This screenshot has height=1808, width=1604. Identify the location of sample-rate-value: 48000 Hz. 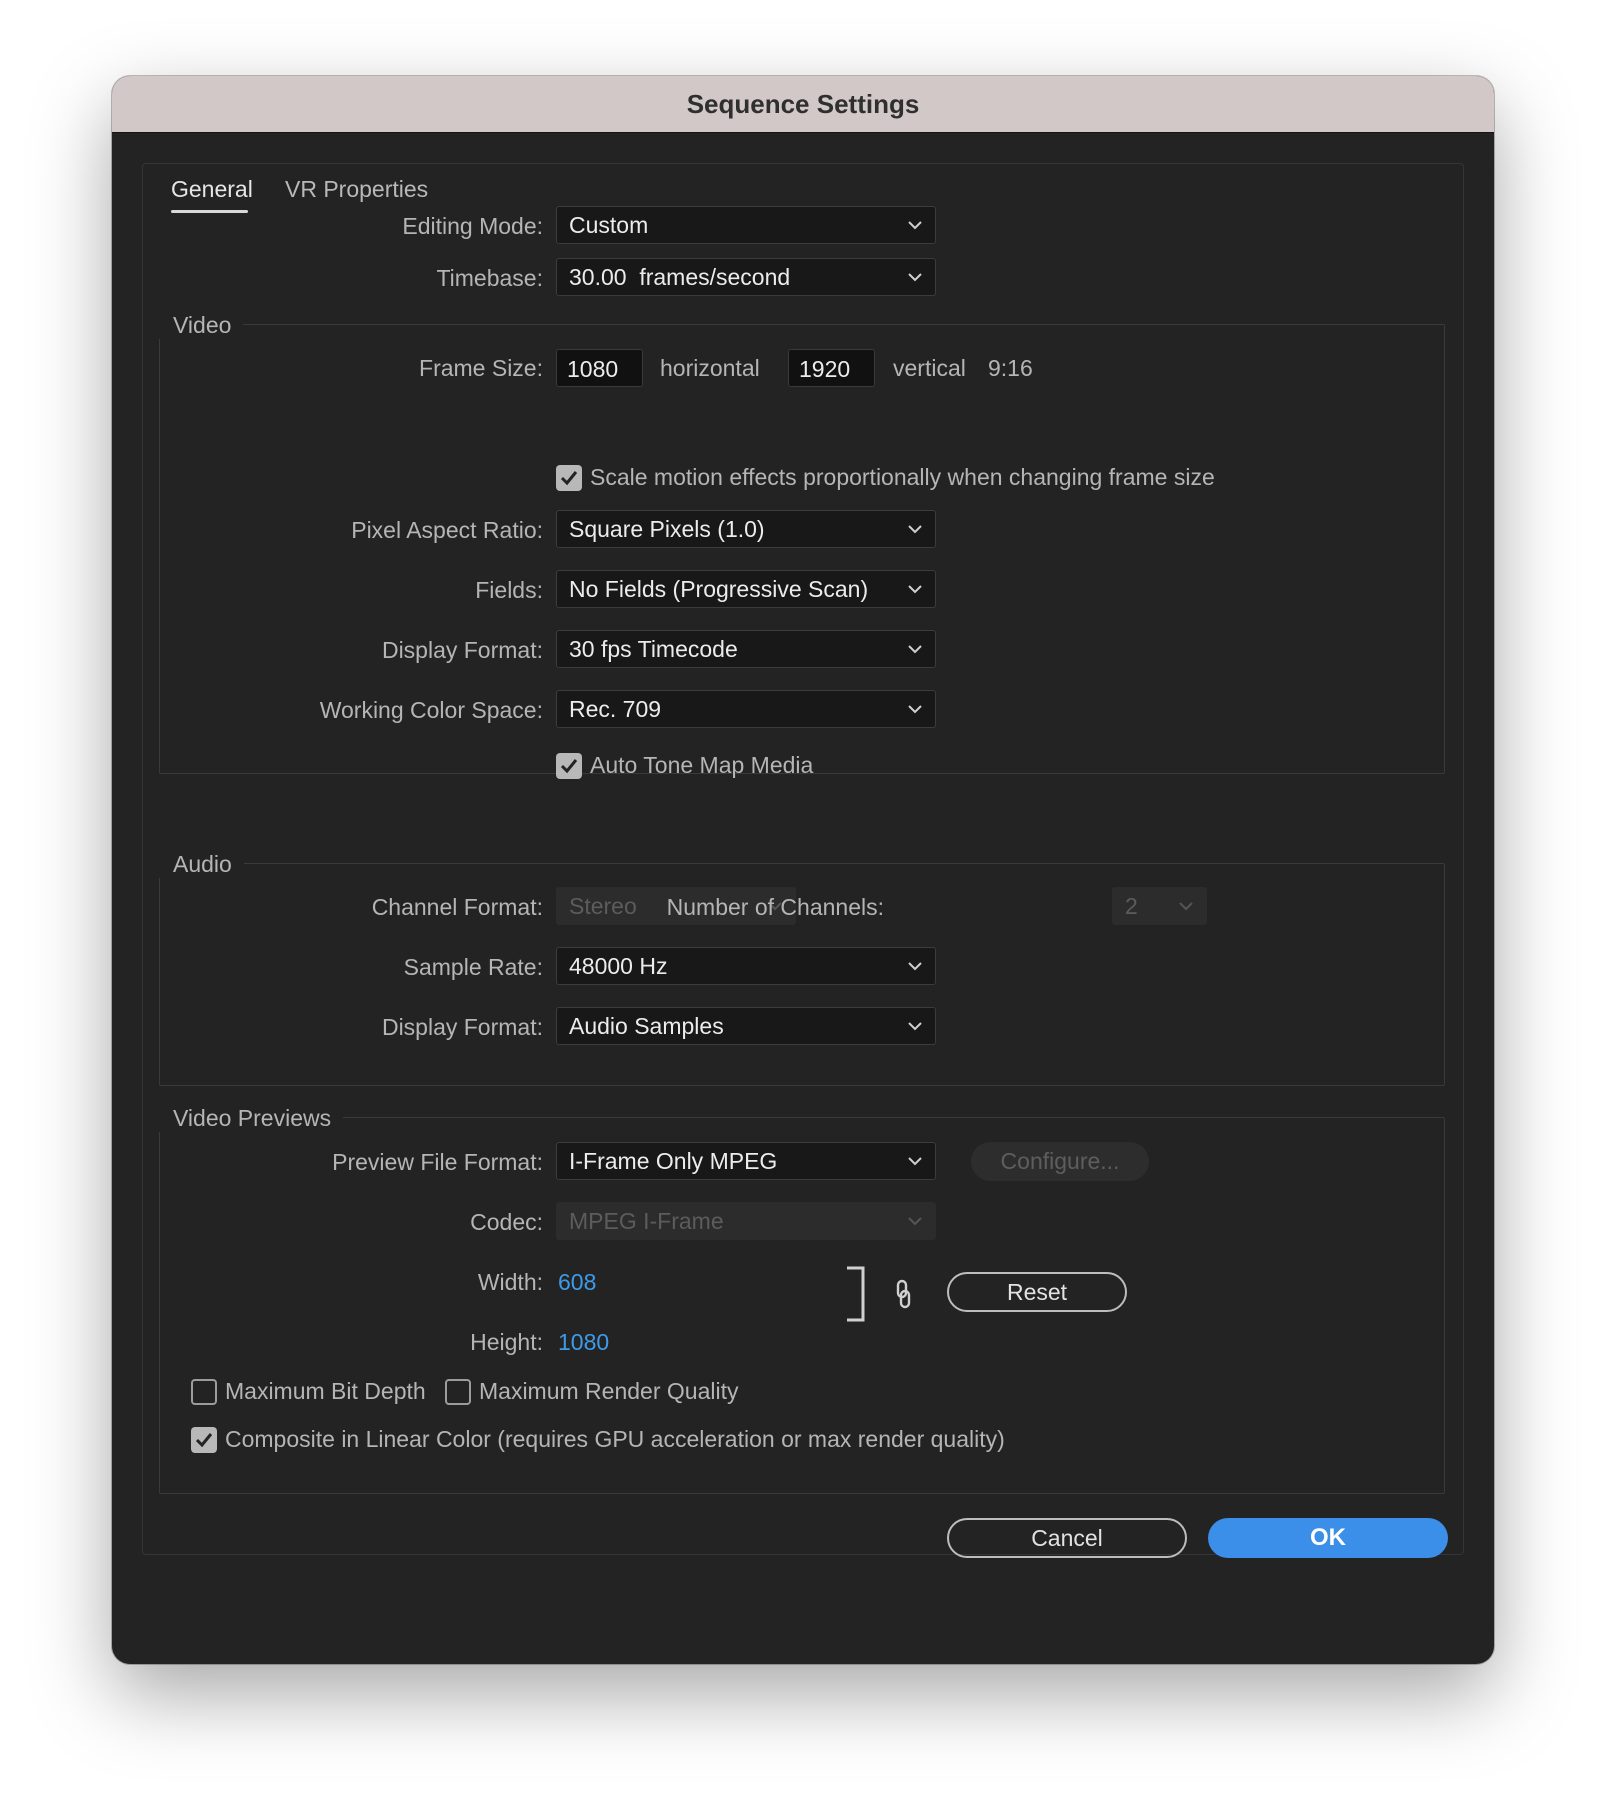
(618, 966).